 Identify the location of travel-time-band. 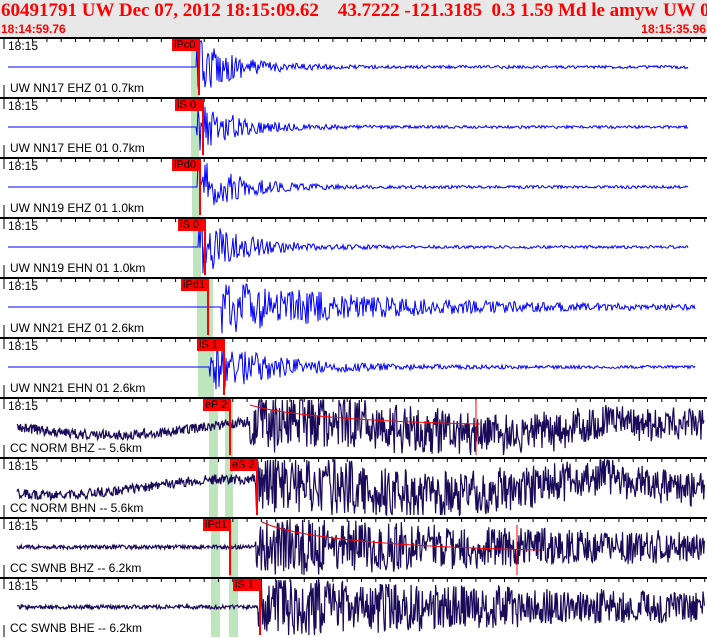
(213, 487).